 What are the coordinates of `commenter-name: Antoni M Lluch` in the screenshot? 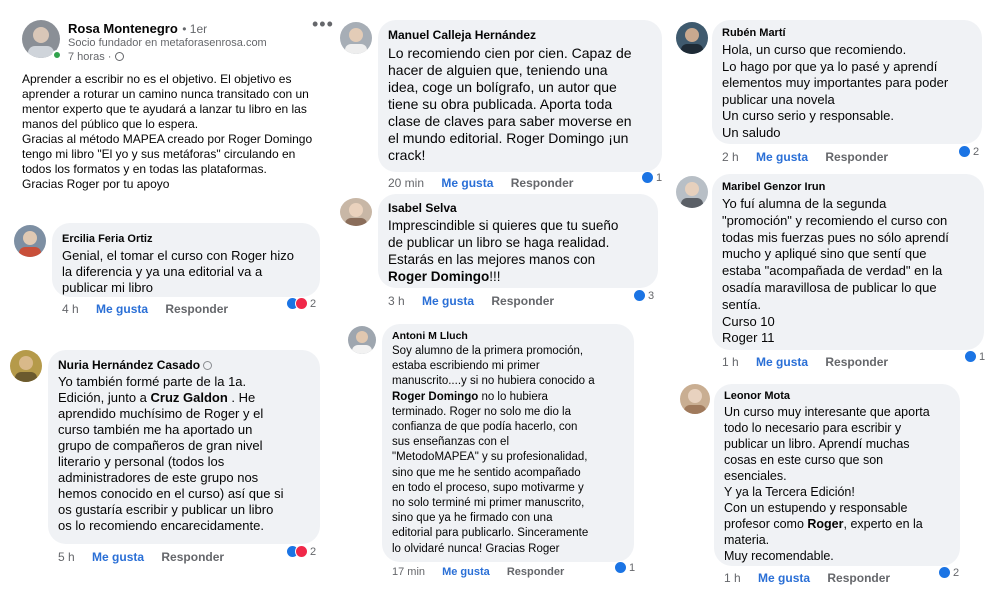 It's located at (508, 336).